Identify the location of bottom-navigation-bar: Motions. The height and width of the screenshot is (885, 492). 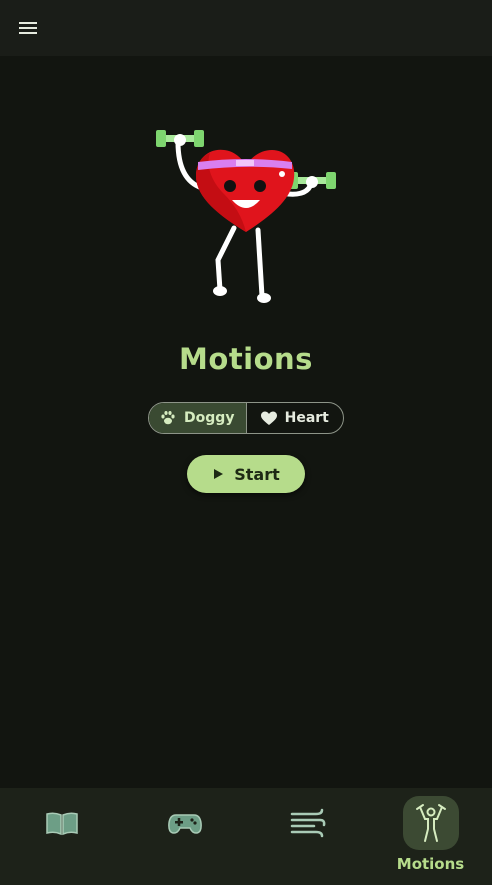
(246, 836).